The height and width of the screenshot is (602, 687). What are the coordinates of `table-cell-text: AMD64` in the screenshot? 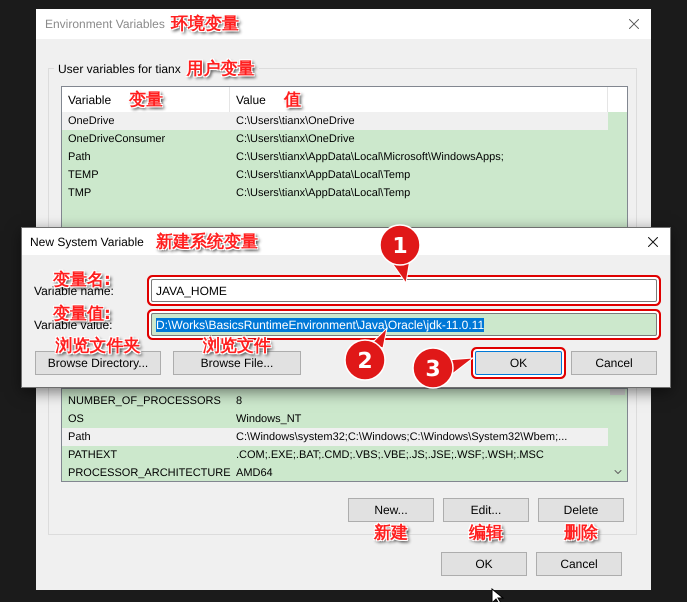 It's located at (254, 473).